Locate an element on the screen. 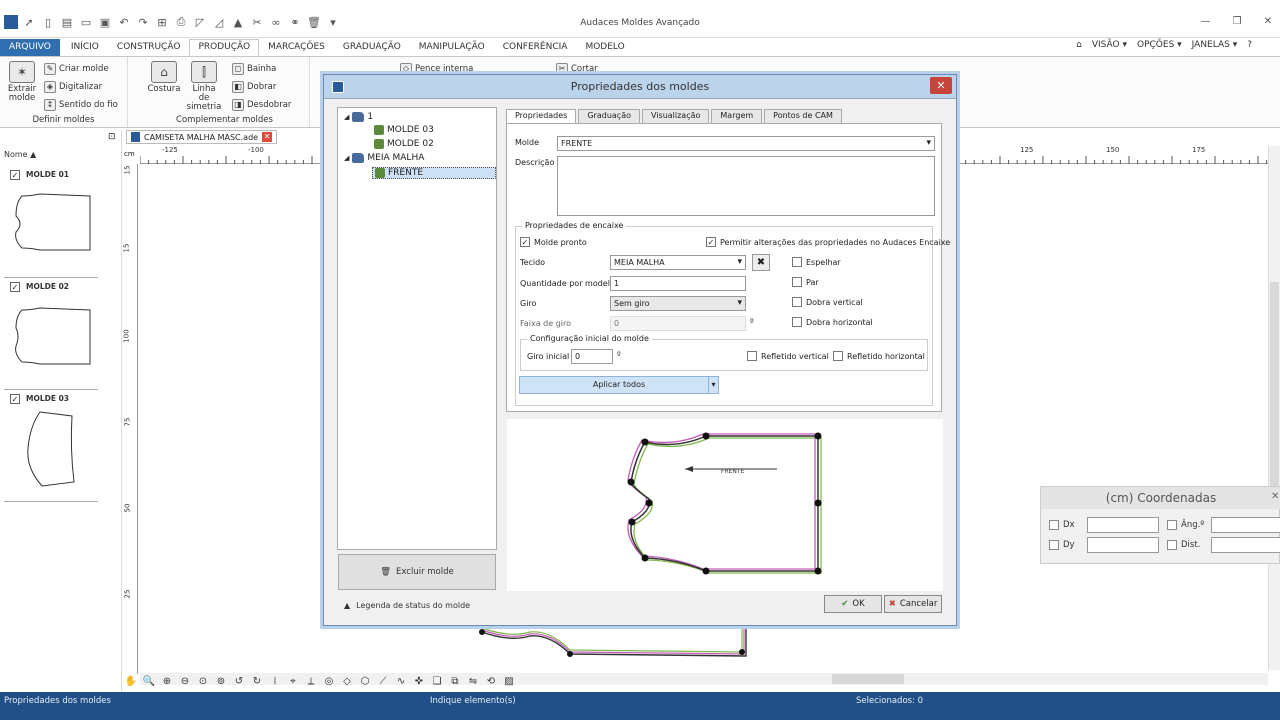 This screenshot has height=720, width=1280. tecido-select: MEIA MALHA is located at coordinates (678, 262).